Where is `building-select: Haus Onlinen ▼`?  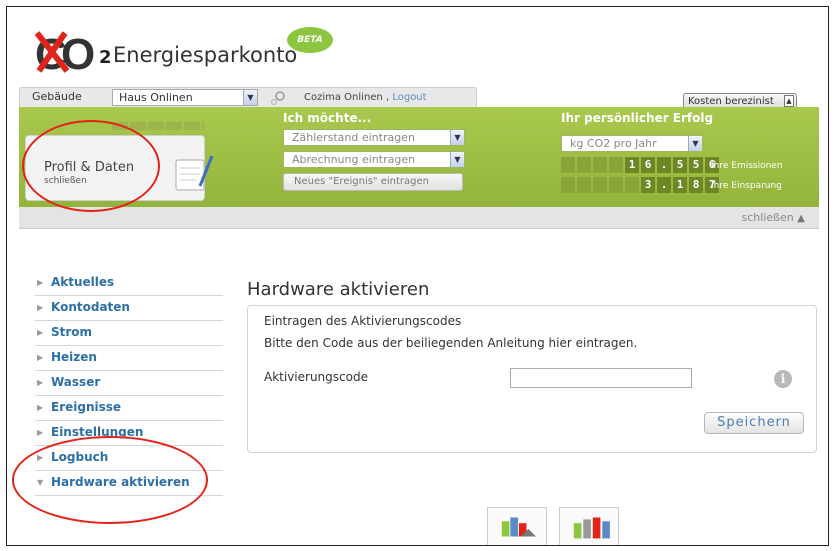 building-select: Haus Onlinen ▼ is located at coordinates (185, 97).